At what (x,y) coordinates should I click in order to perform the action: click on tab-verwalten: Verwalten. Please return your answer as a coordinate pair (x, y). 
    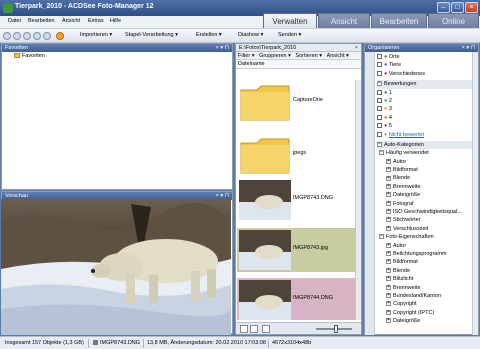
    Looking at the image, I should click on (290, 20).